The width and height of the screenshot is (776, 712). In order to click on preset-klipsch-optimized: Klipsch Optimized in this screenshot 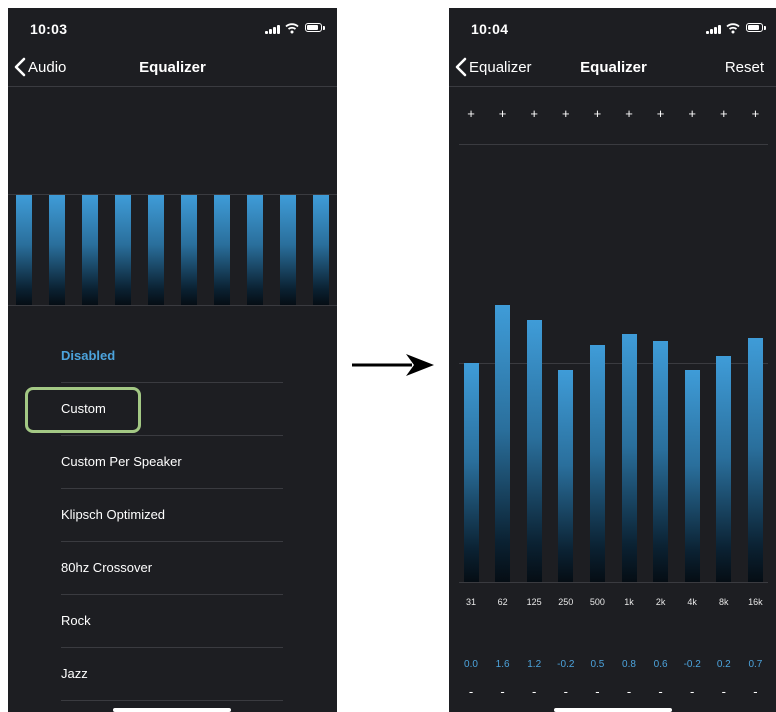, I will do `click(172, 515)`.